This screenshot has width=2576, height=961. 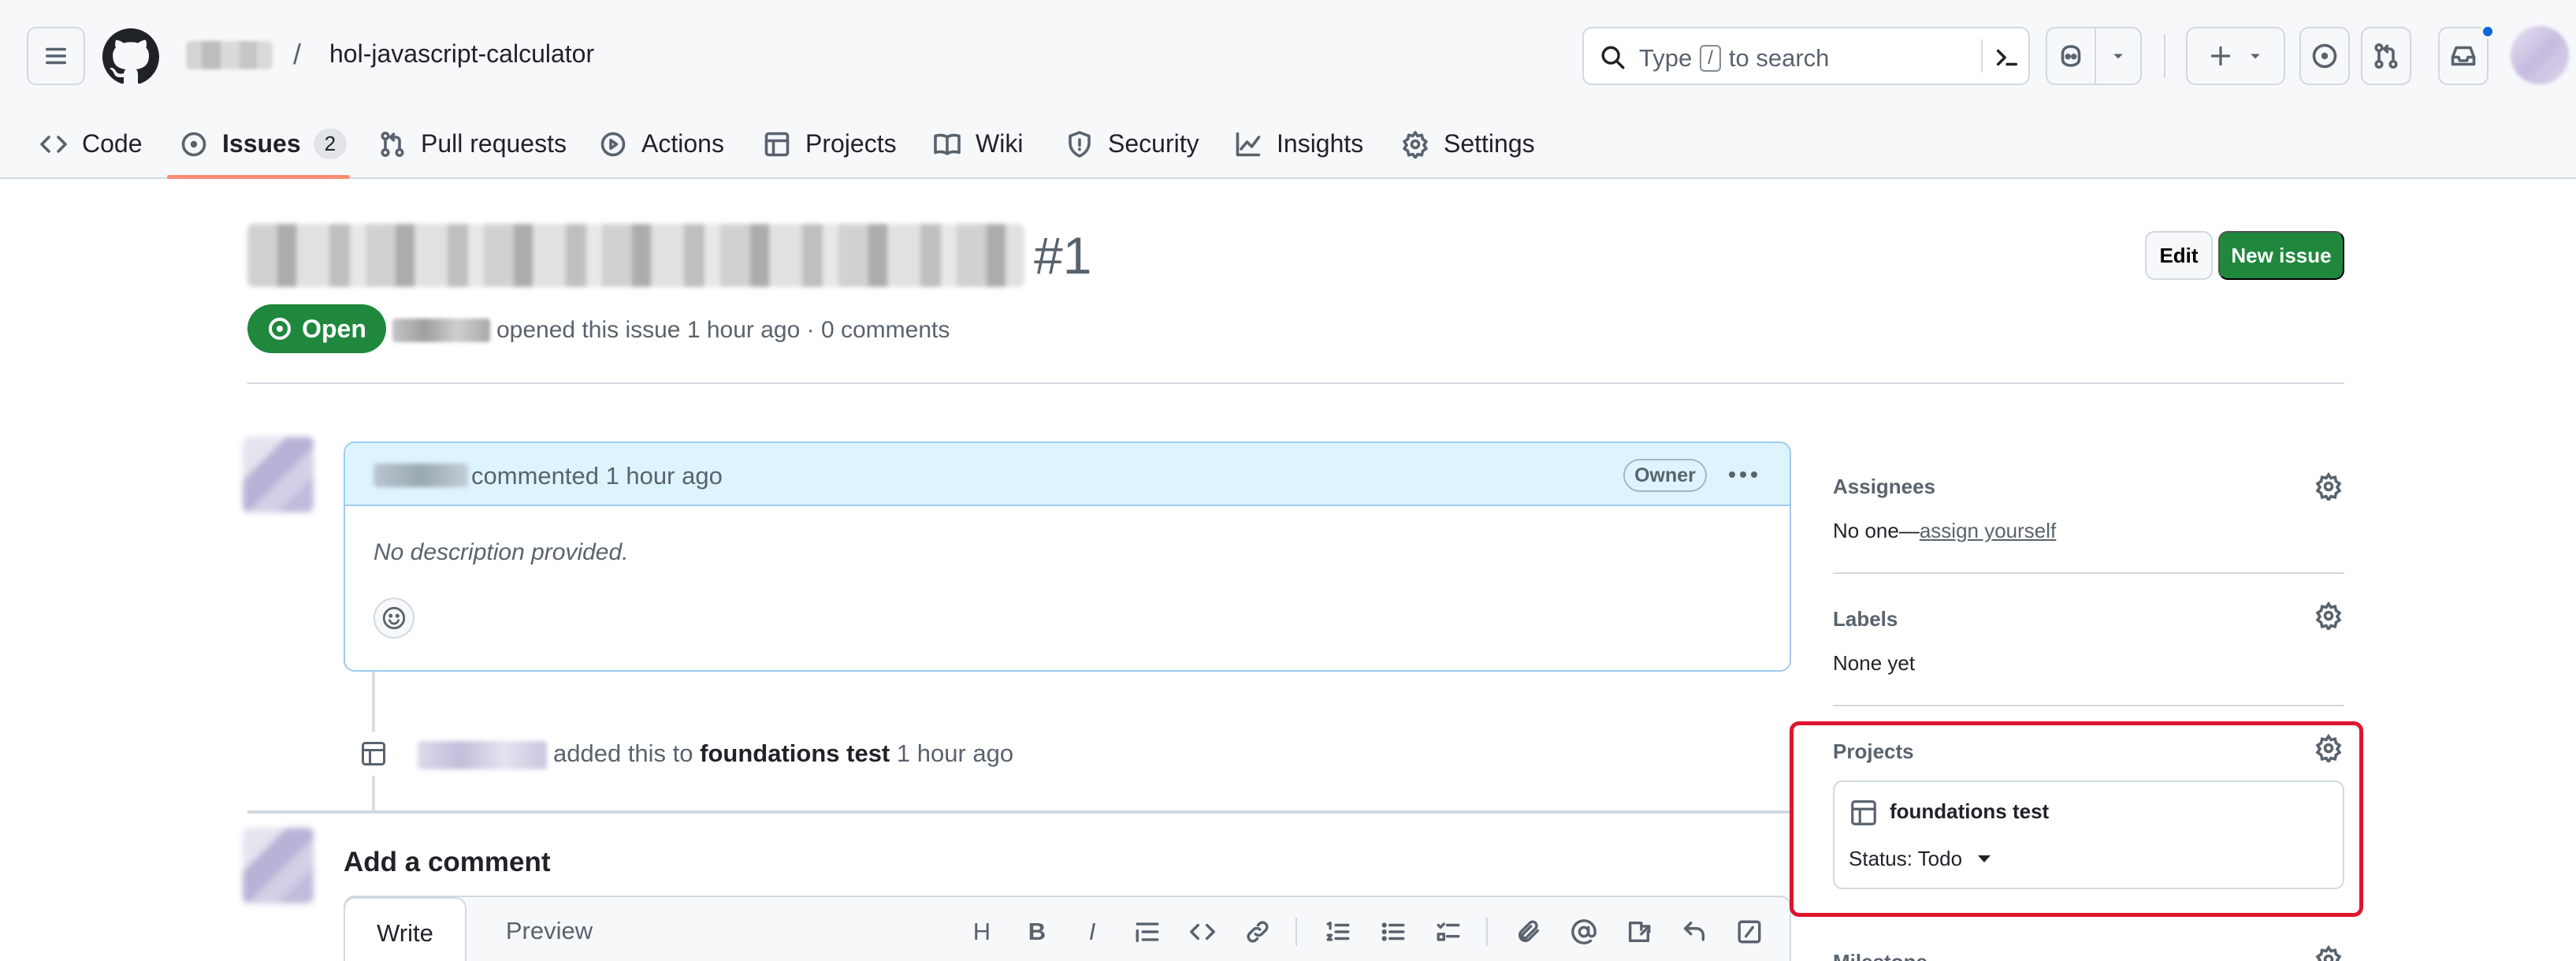 I want to click on project-status-dropdown: Status: Todo, so click(x=1920, y=859).